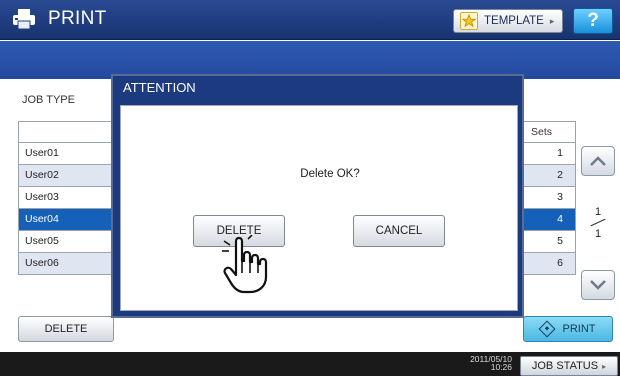 This screenshot has width=620, height=376. Describe the element at coordinates (42, 219) in the screenshot. I see `row-name: User04` at that location.